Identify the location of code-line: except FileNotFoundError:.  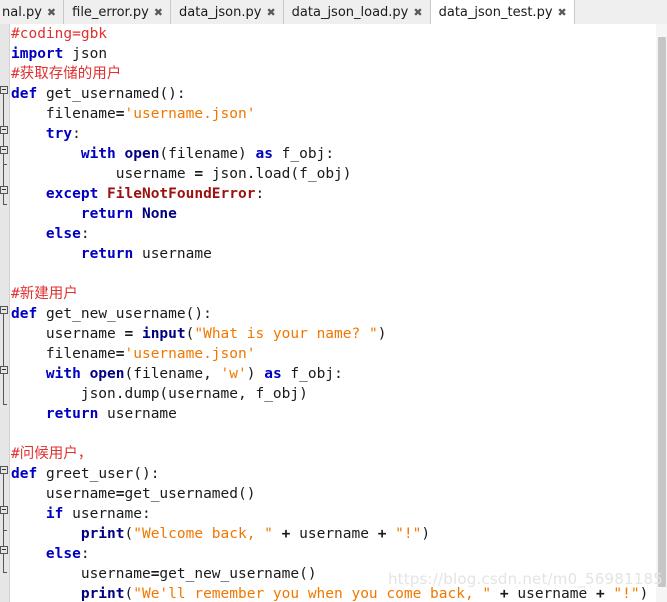
(155, 194).